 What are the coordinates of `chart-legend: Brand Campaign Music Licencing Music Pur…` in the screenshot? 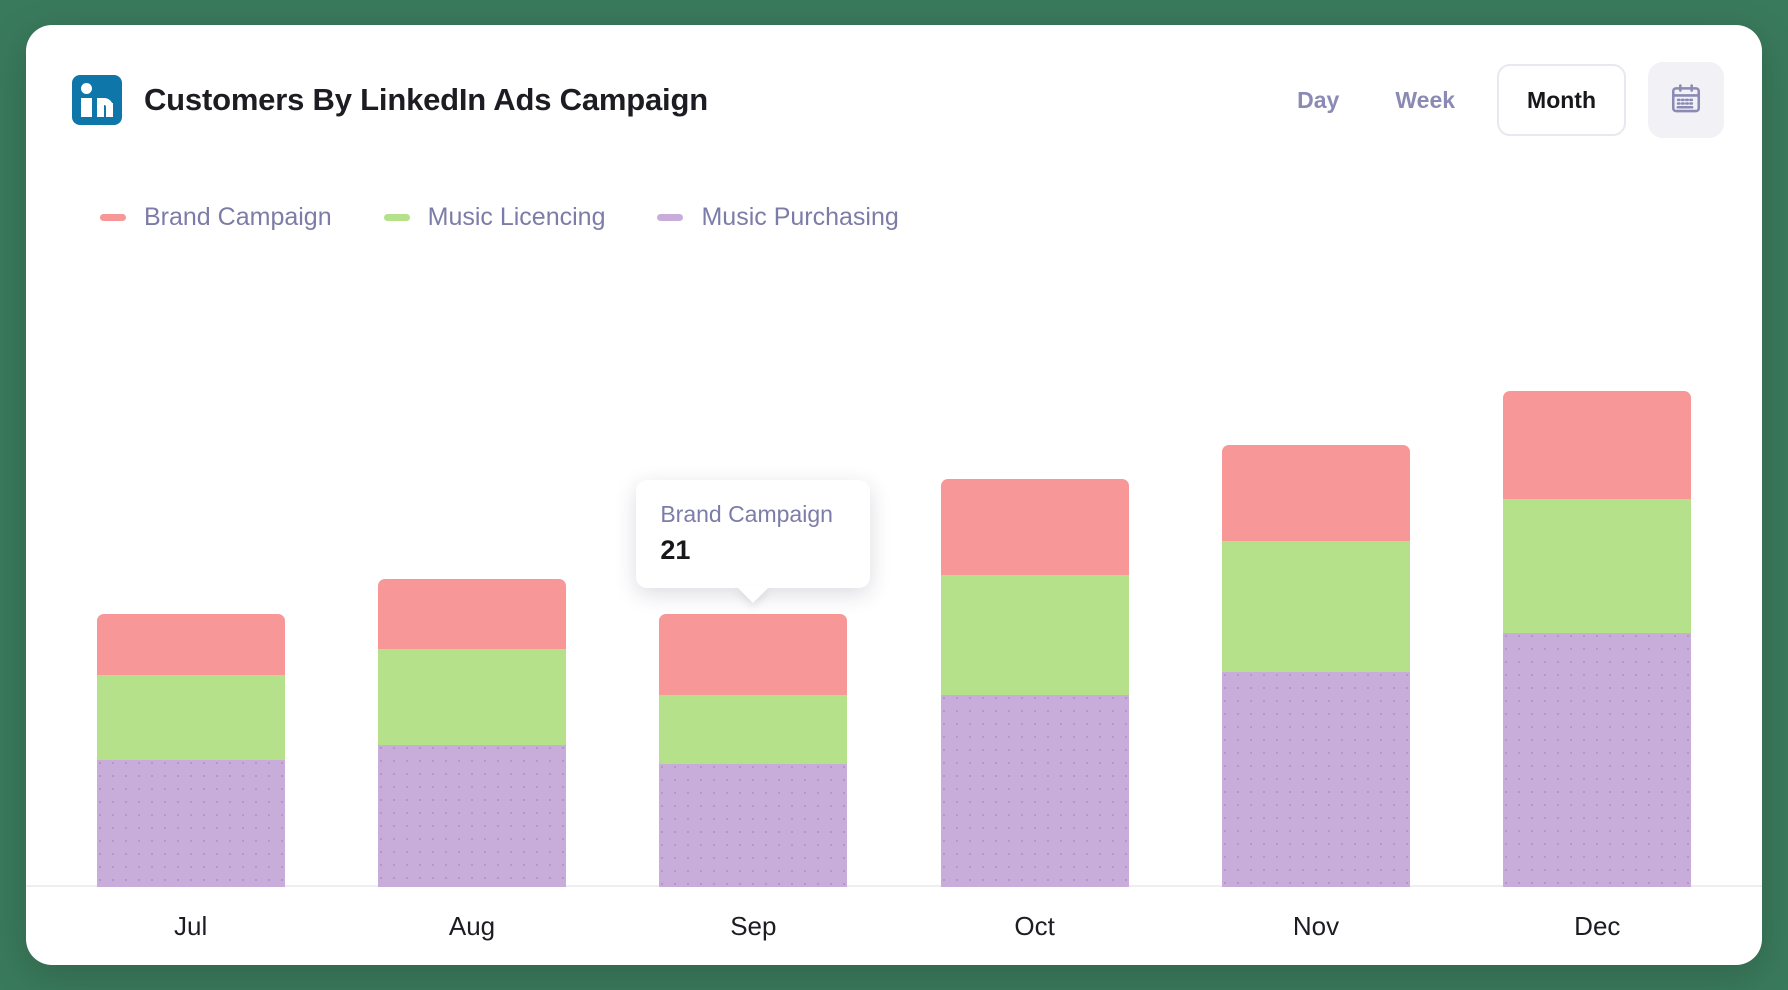 It's located at (525, 217).